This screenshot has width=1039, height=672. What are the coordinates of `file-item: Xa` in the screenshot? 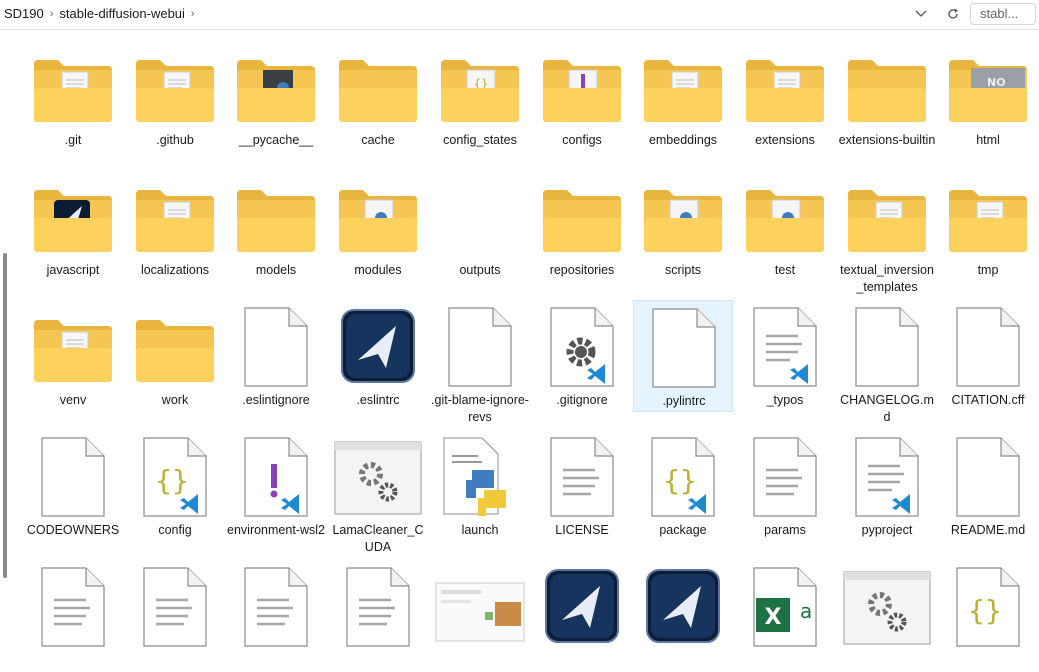 It's located at (785, 616).